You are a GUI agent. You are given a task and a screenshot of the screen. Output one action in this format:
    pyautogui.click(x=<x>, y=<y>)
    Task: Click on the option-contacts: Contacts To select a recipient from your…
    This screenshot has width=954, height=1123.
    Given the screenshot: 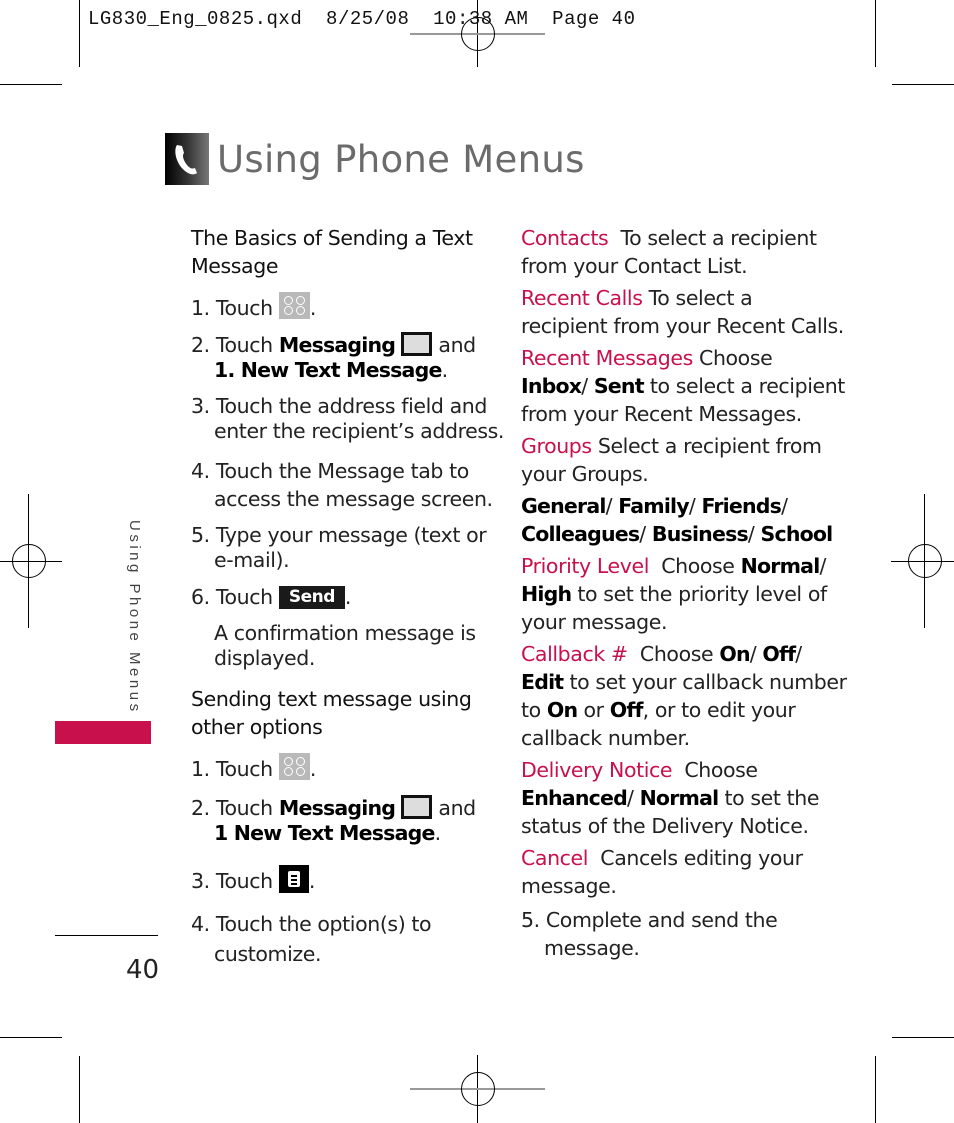 What is the action you would take?
    pyautogui.click(x=669, y=252)
    